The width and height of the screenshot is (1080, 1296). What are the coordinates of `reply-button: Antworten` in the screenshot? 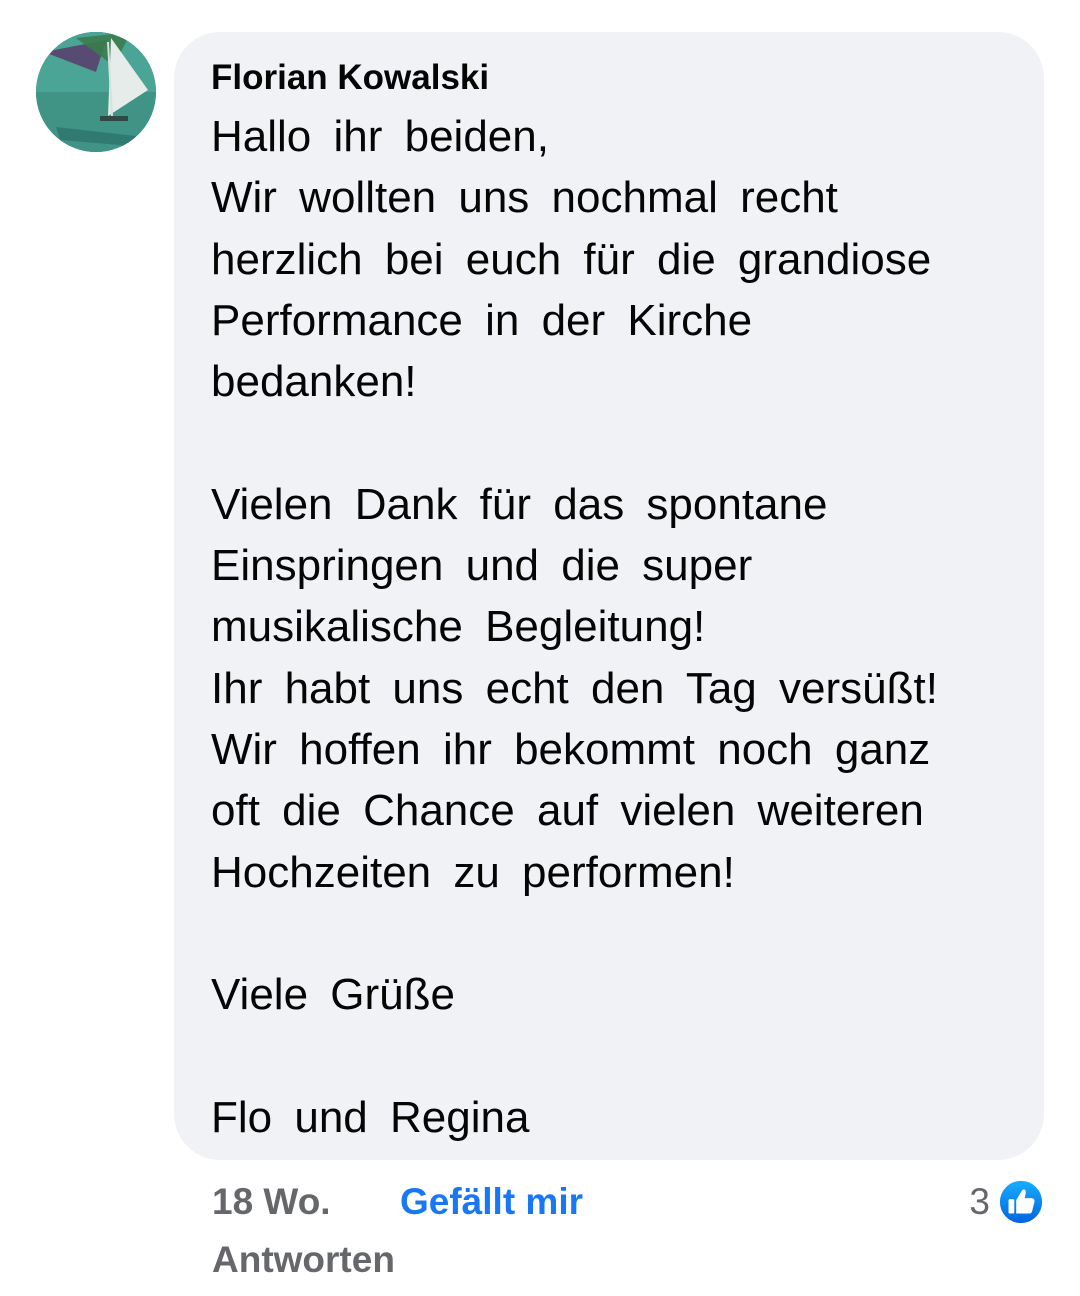 It's located at (303, 1260).